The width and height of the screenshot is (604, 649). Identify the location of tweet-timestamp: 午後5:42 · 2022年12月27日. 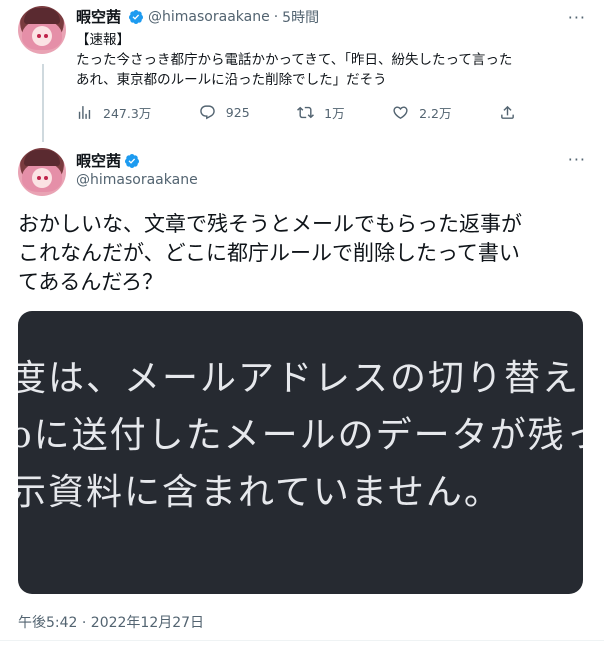
(111, 622).